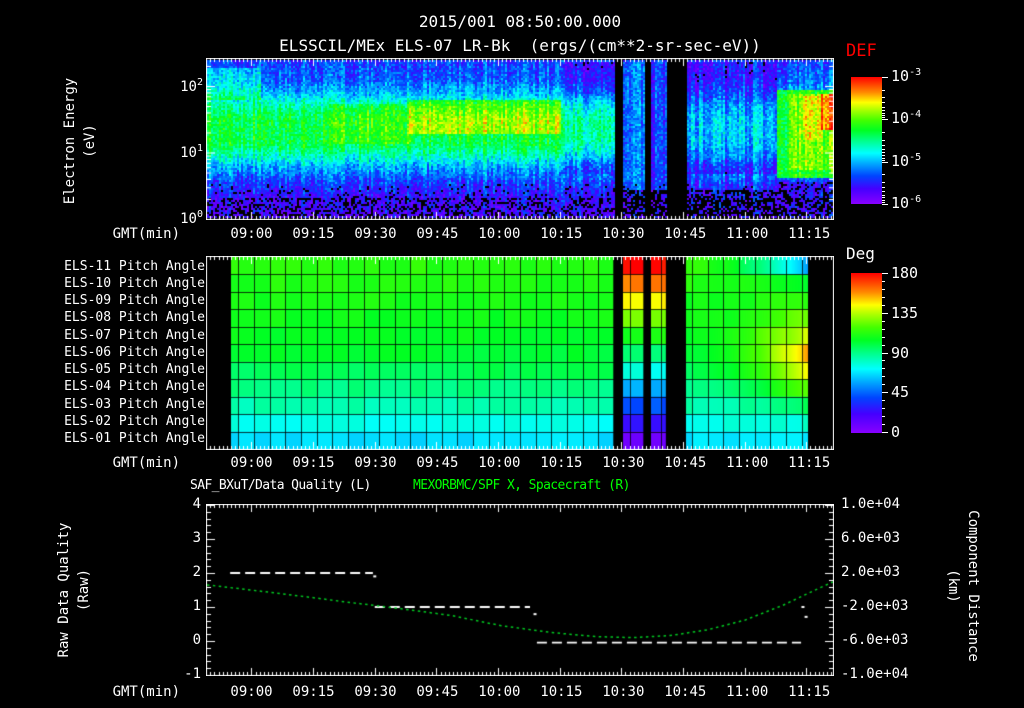  What do you see at coordinates (196, 640) in the screenshot?
I see `quality-tick-label: 0` at bounding box center [196, 640].